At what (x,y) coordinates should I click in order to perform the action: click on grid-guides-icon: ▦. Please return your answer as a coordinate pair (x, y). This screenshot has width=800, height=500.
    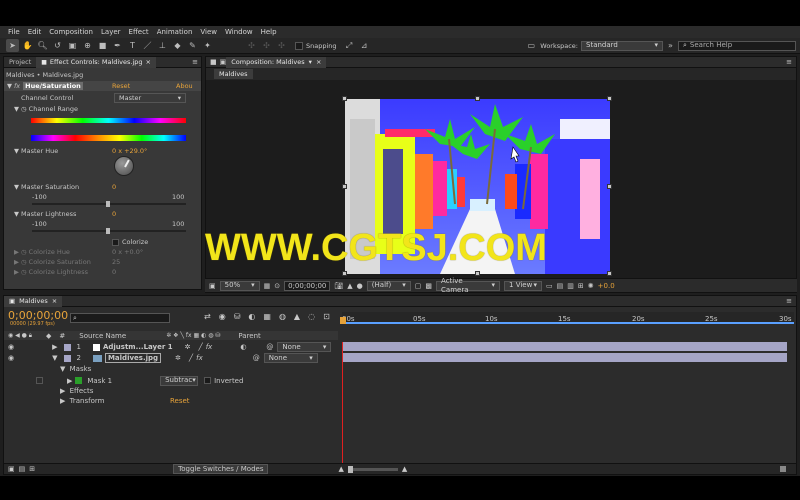
    Looking at the image, I should click on (267, 286).